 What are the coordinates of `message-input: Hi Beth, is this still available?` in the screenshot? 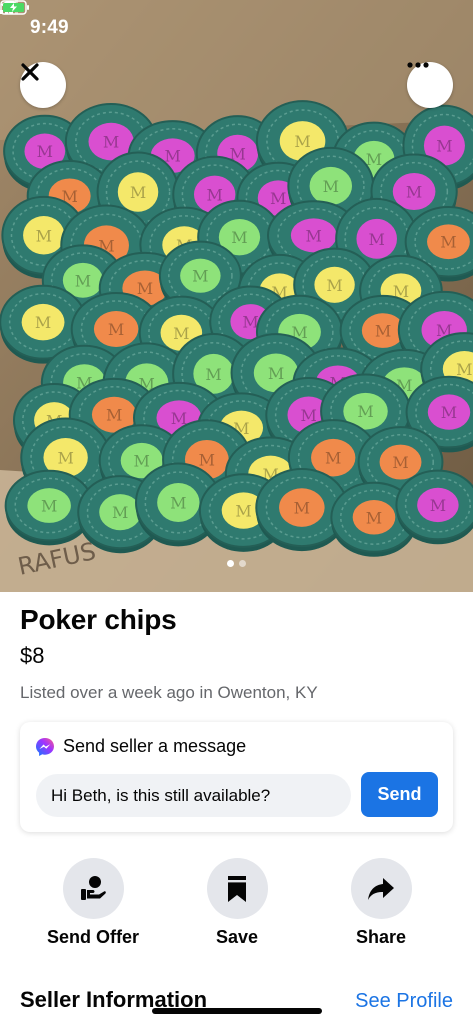 It's located at (193, 795).